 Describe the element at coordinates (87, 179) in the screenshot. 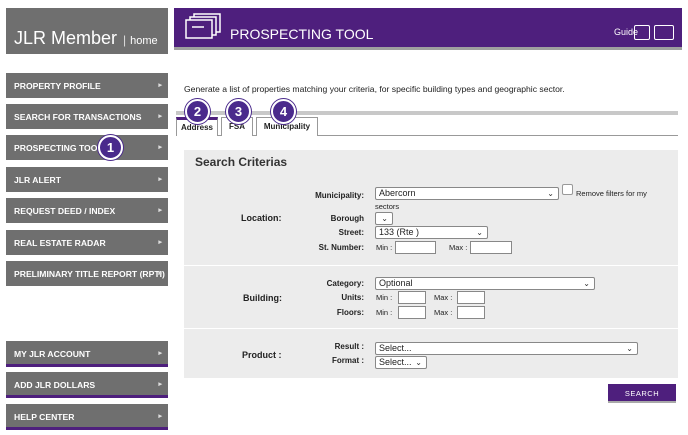

I see `sidebar-item-jlr-alert: JLR ALERT ▸` at that location.